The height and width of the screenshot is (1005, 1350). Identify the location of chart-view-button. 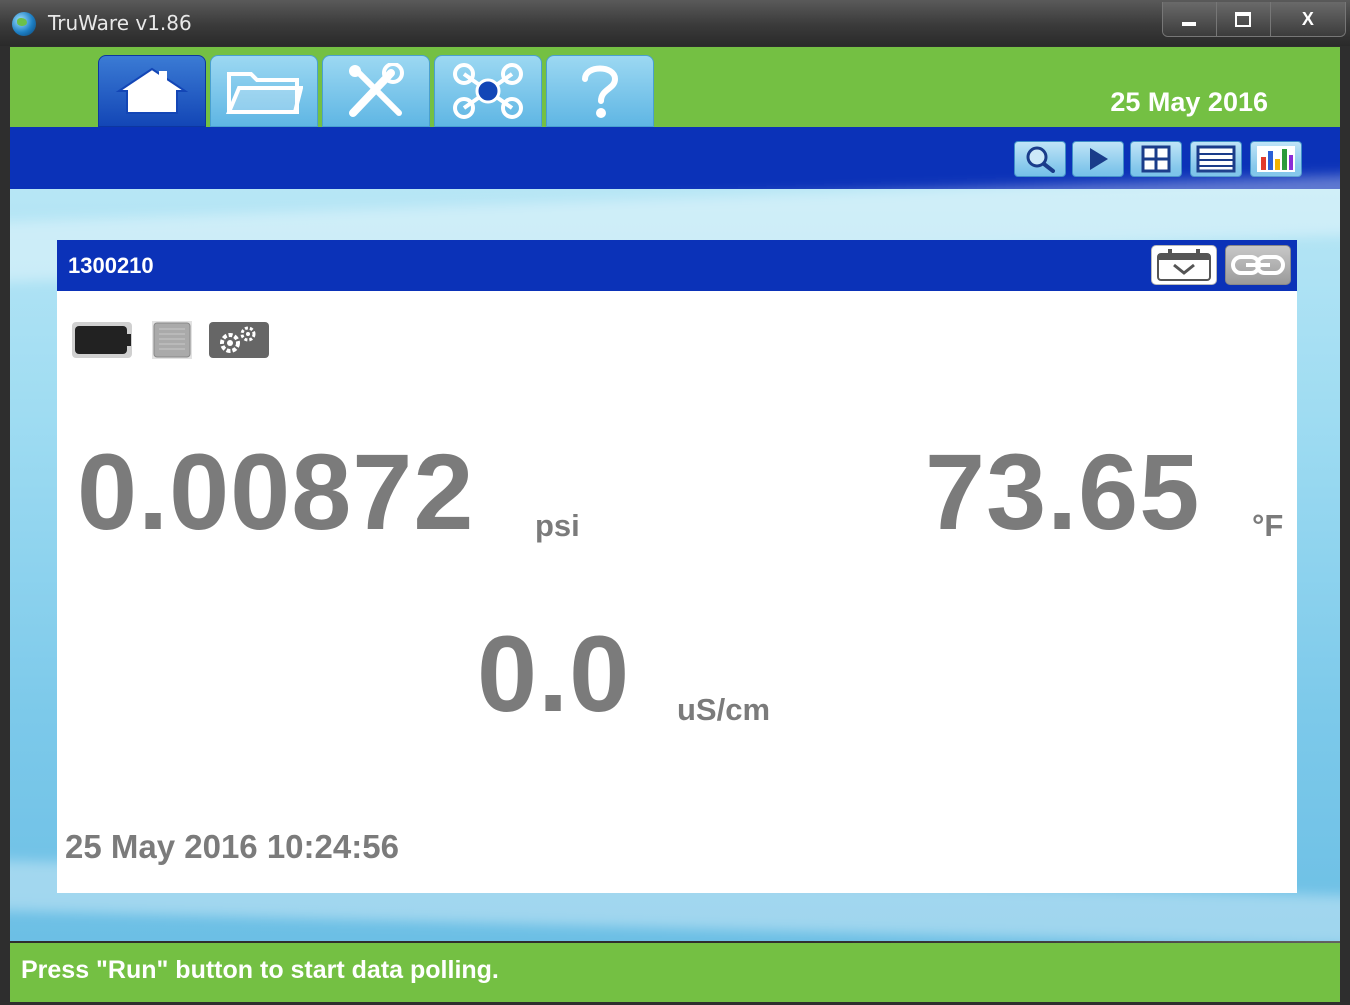
(1276, 159).